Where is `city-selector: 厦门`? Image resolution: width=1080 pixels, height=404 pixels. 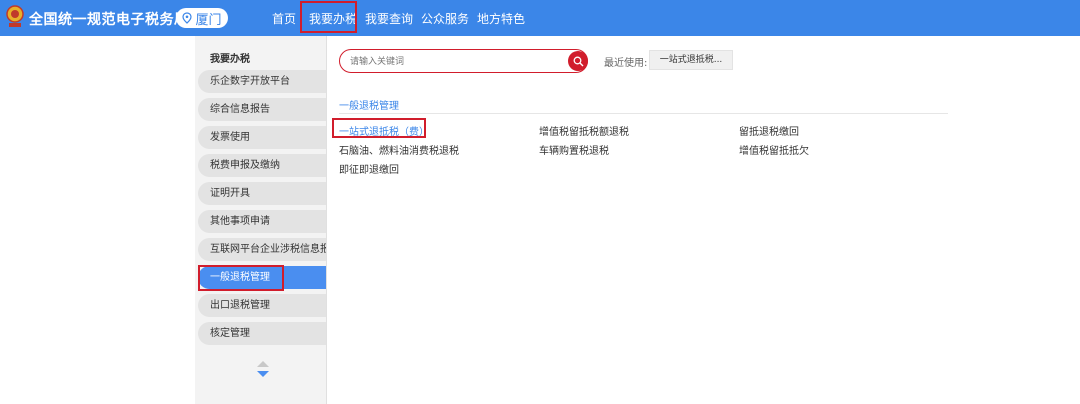 city-selector: 厦门 is located at coordinates (202, 18).